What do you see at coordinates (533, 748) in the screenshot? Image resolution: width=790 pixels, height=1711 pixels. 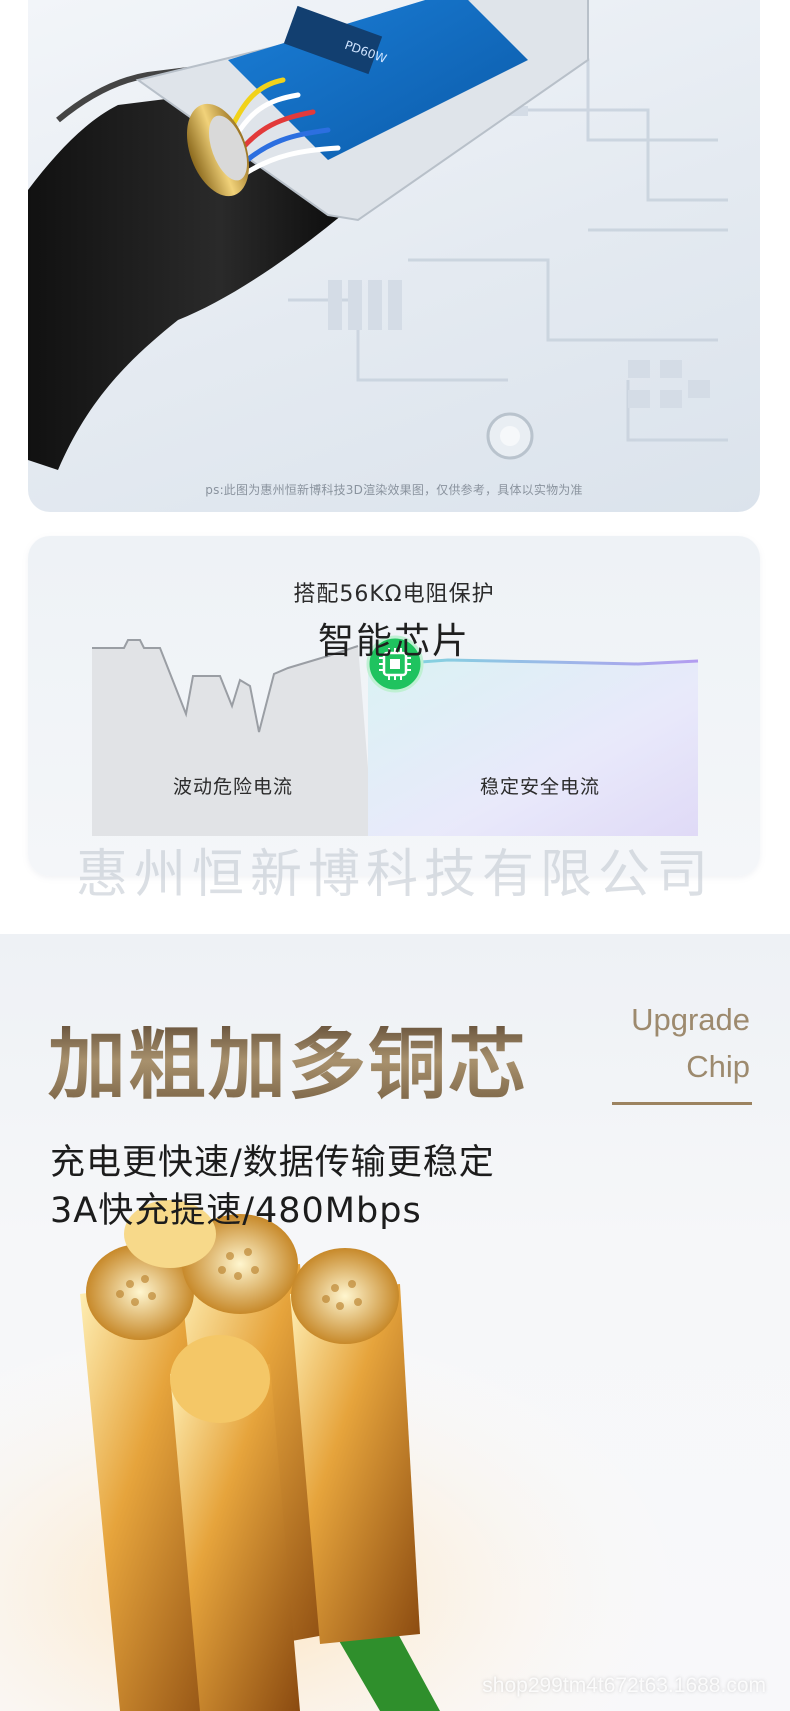 I see `stable-current-area` at bounding box center [533, 748].